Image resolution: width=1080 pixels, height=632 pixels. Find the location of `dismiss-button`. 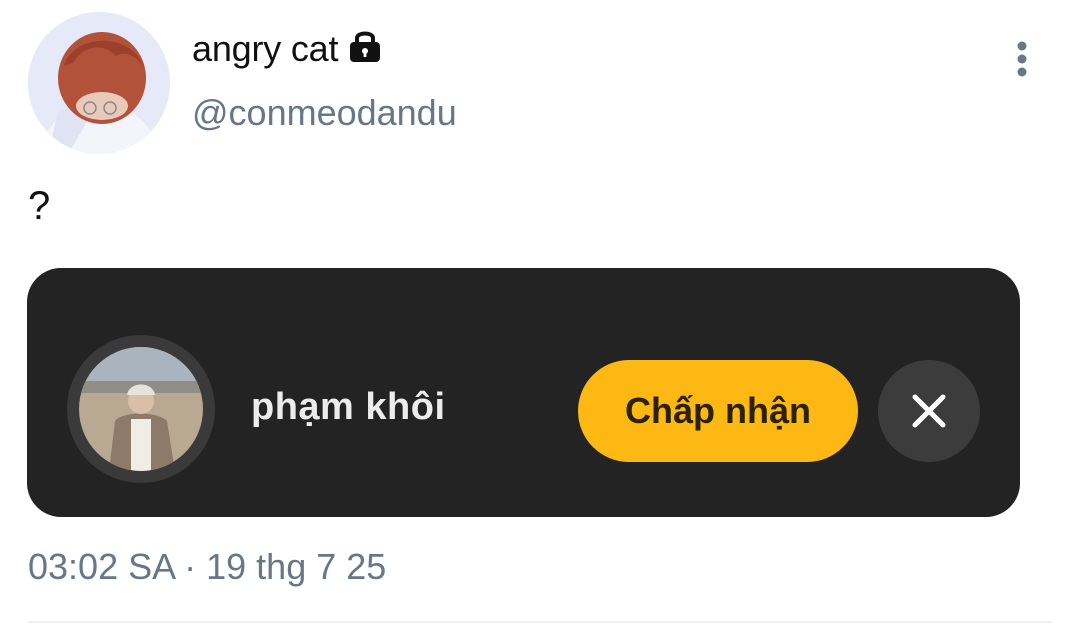

dismiss-button is located at coordinates (929, 411).